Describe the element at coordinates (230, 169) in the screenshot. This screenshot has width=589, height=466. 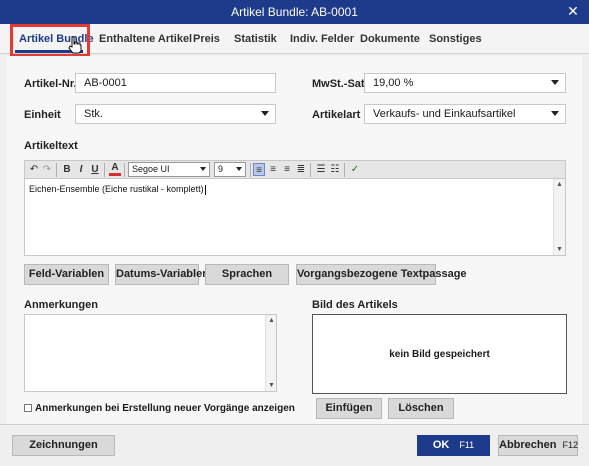
I see `font-size-select: 9` at that location.